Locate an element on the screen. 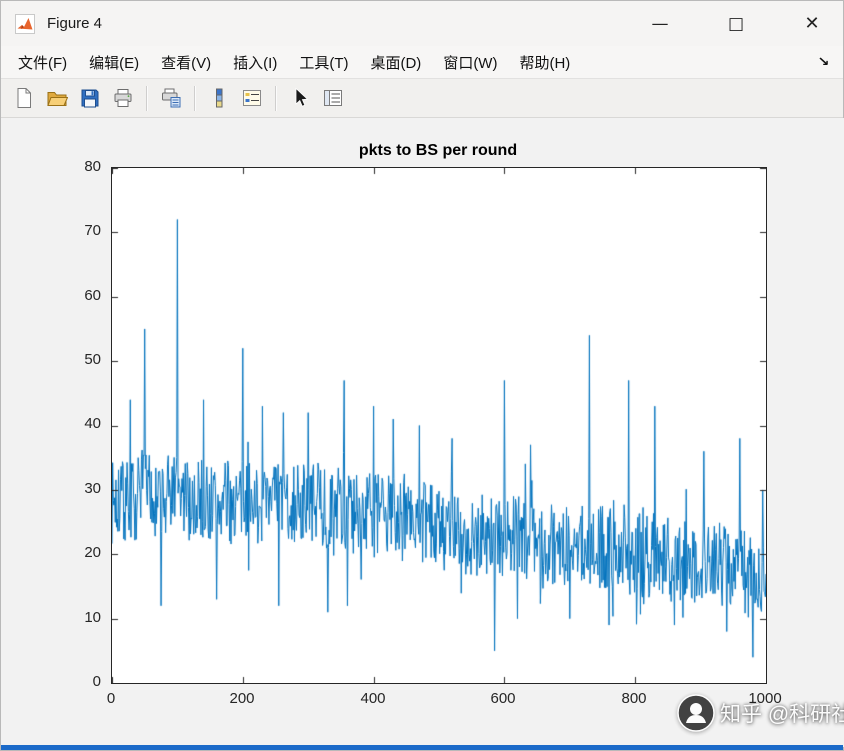 The height and width of the screenshot is (751, 844). maximize-button: □ is located at coordinates (736, 24).